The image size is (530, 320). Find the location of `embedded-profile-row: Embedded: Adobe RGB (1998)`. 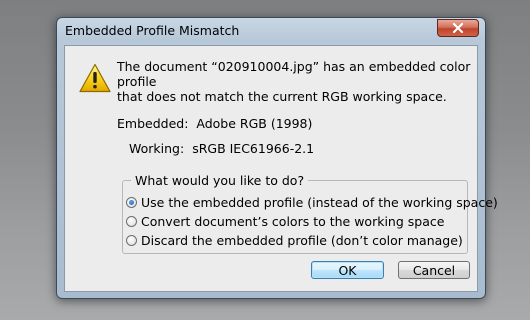

embedded-profile-row: Embedded: Adobe RGB (1998) is located at coordinates (214, 123).